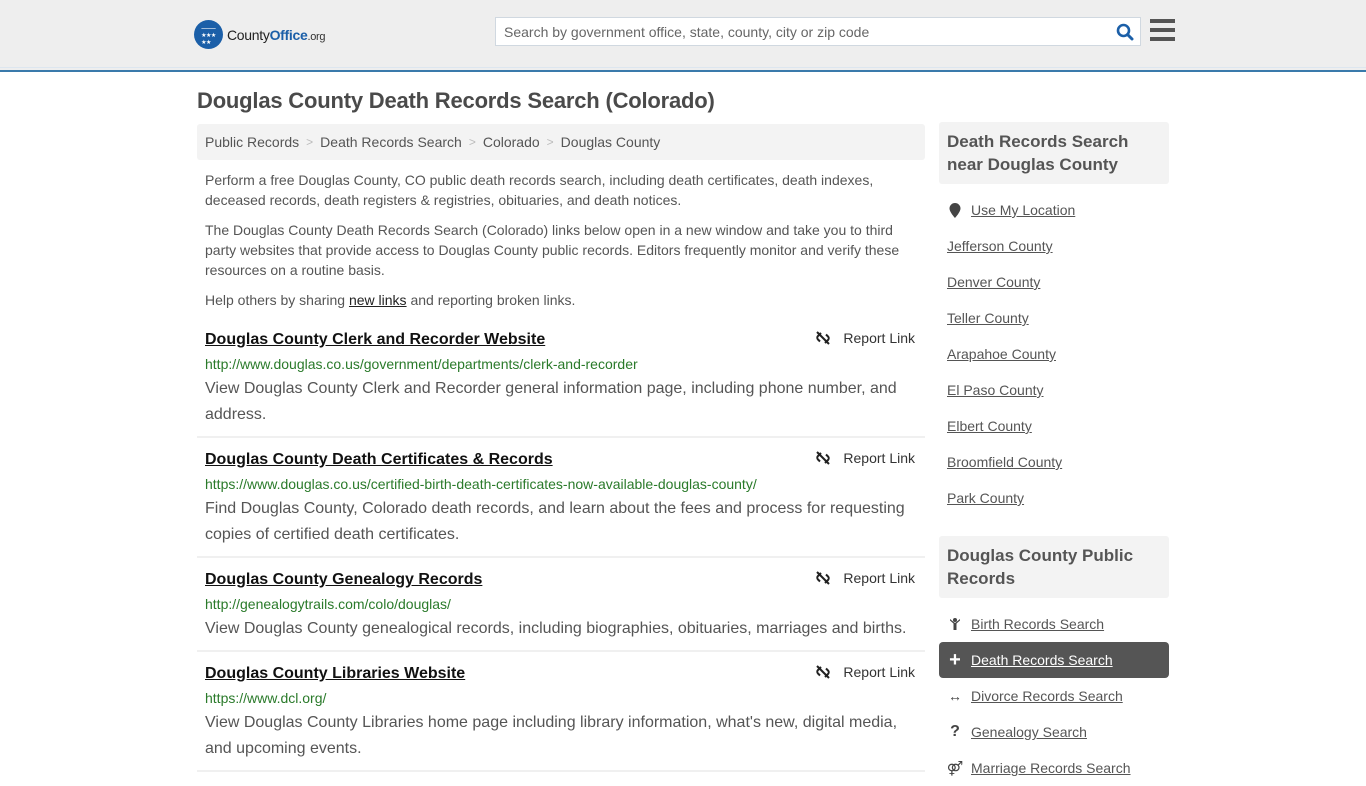 This screenshot has width=1366, height=786. I want to click on nearby-county-item: Teller County, so click(1054, 318).